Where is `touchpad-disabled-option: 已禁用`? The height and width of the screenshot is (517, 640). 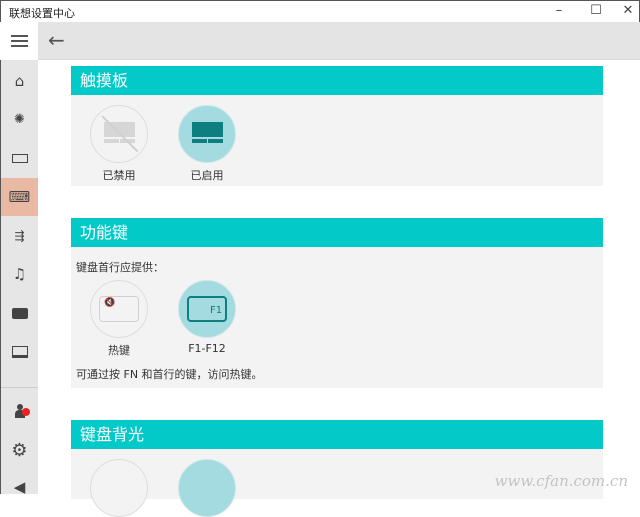 touchpad-disabled-option: 已禁用 is located at coordinates (119, 144).